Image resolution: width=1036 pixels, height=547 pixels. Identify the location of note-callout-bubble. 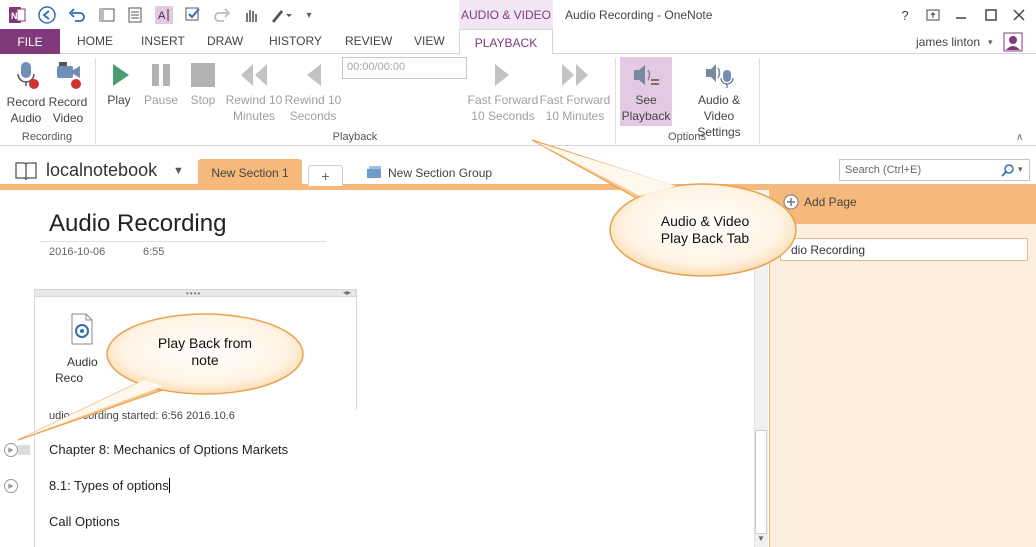
(160, 377).